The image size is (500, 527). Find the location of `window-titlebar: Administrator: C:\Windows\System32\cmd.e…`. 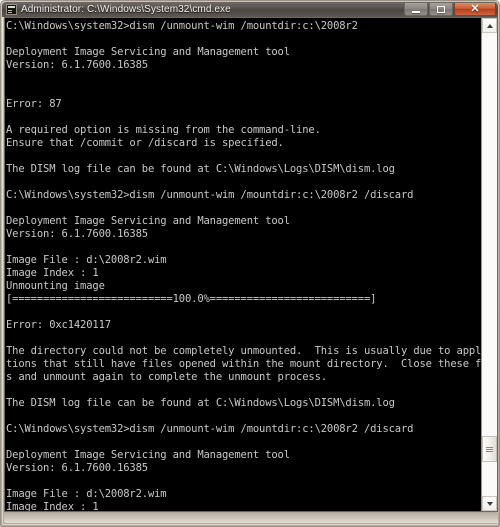

window-titlebar: Administrator: C:\Windows\System32\cmd.e… is located at coordinates (250, 9).